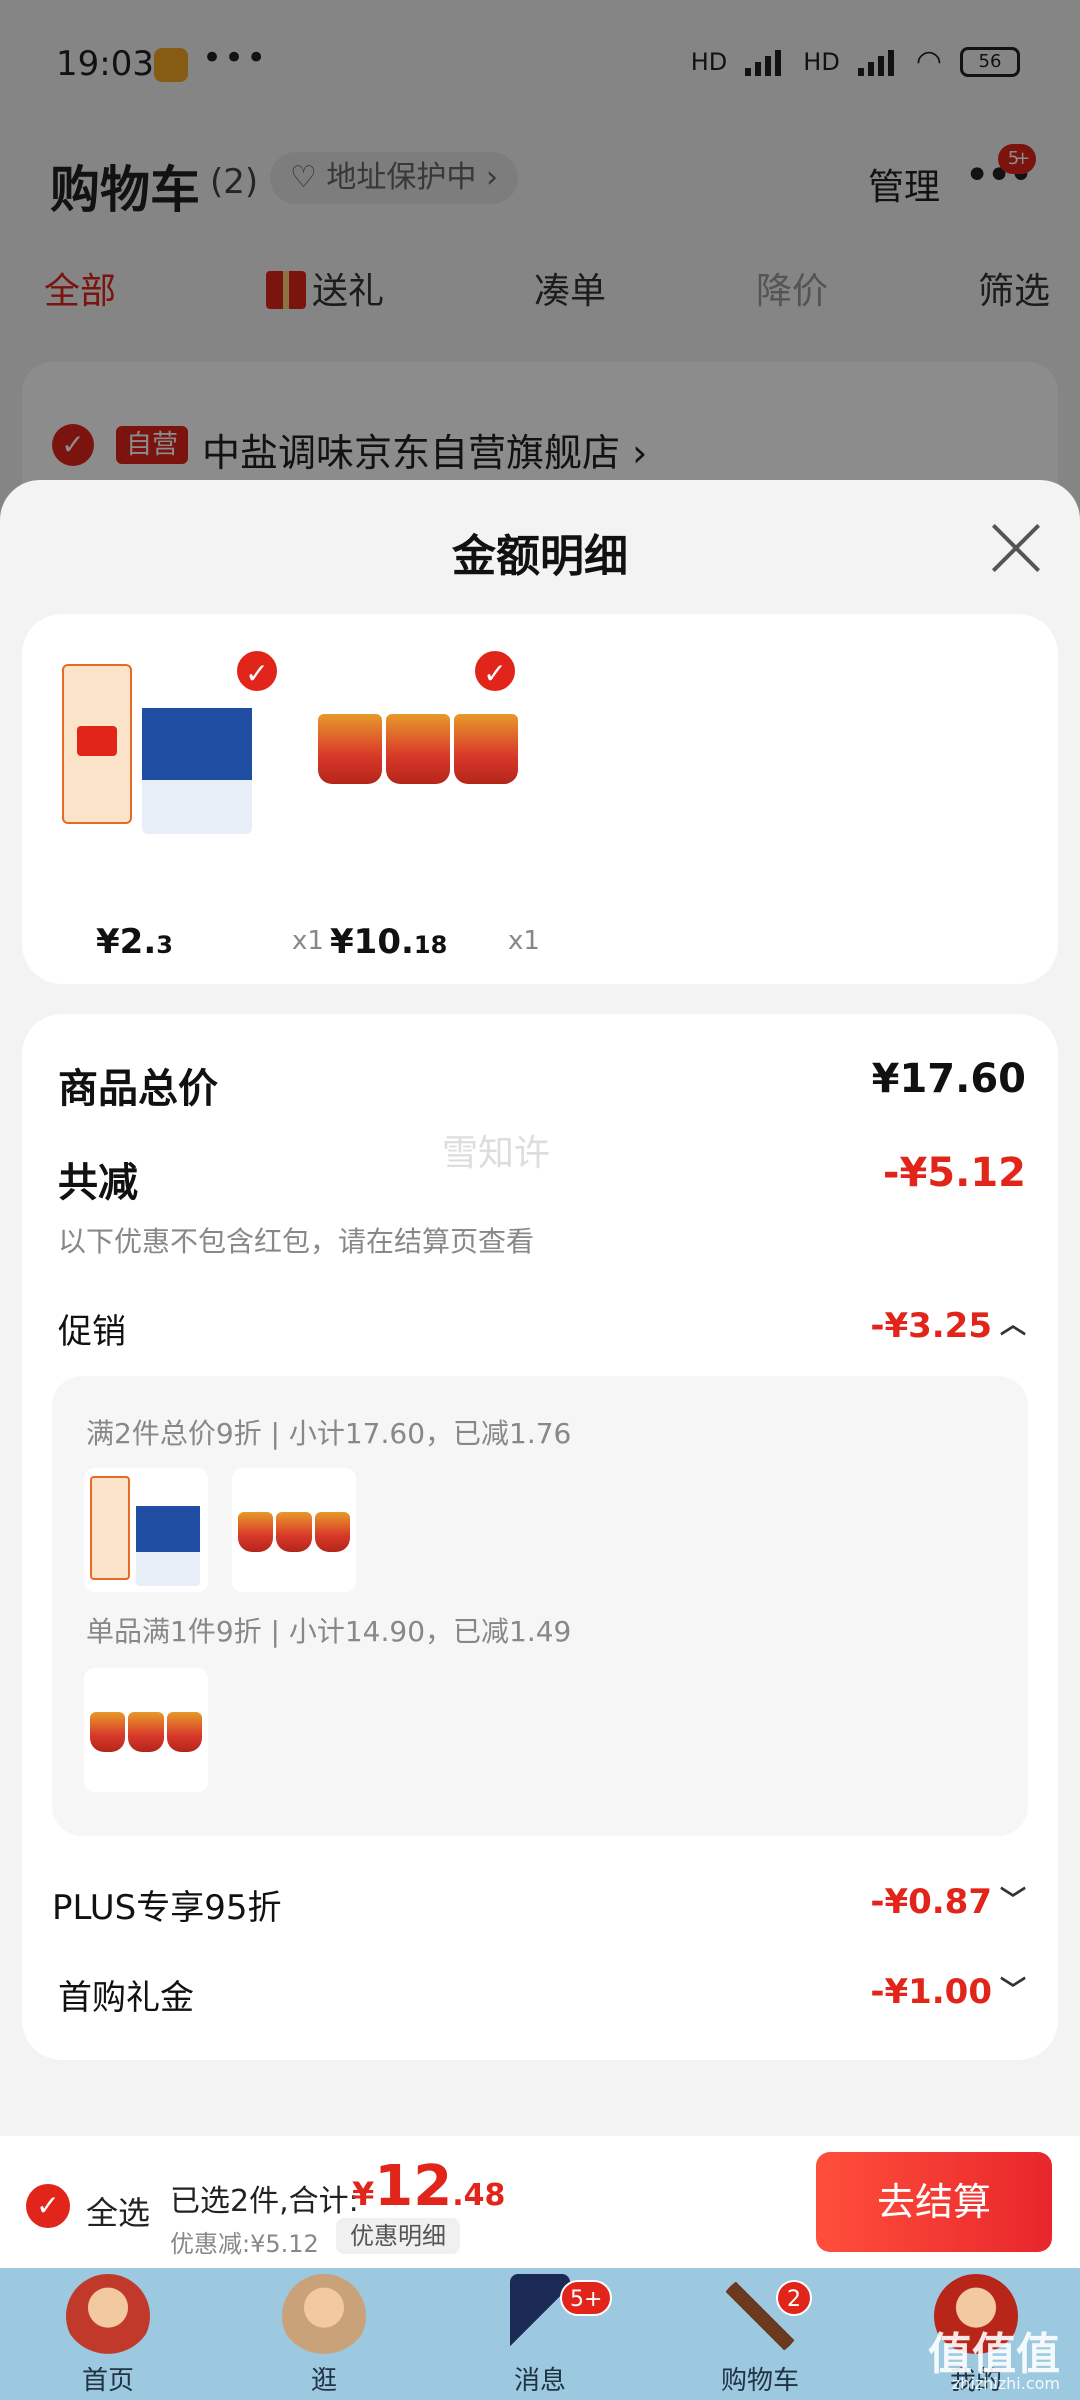  I want to click on site-watermark: 值值值, so click(994, 2354).